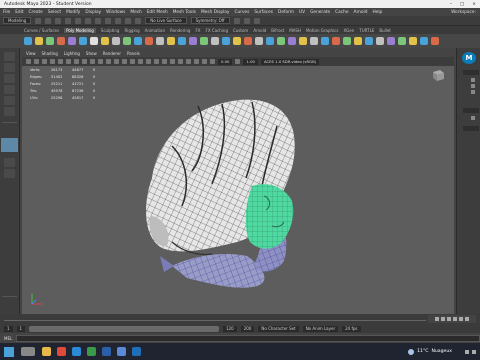 This screenshot has height=360, width=480. Describe the element at coordinates (88, 20) in the screenshot. I see `select-hierarchy-icon` at that location.